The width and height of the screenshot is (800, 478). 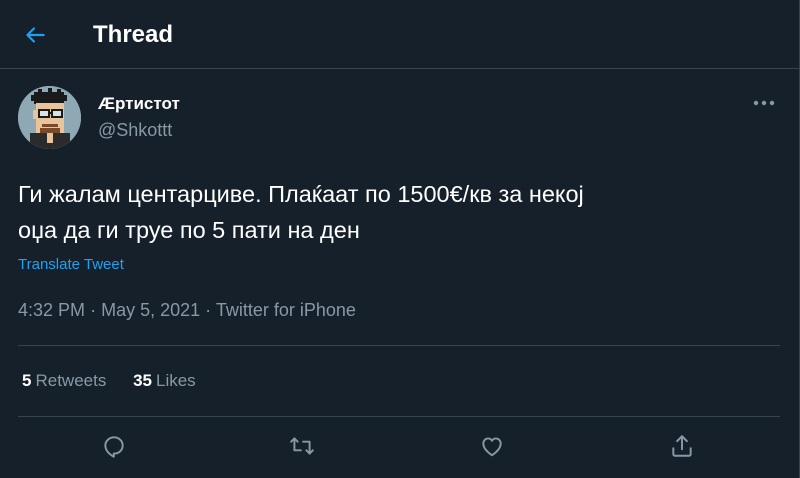 I want to click on like-button, so click(x=492, y=446).